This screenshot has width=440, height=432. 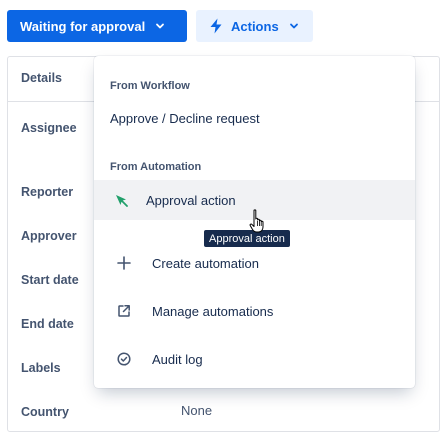 I want to click on lightning-bolt-icon, so click(x=216, y=26).